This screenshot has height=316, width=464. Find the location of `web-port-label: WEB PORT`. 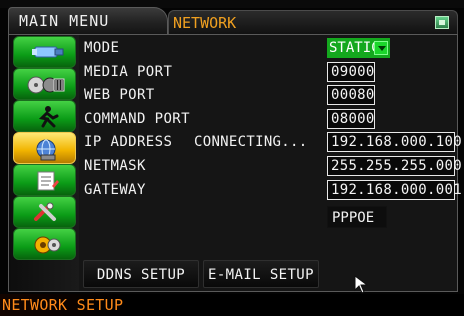

web-port-label: WEB PORT is located at coordinates (119, 95).